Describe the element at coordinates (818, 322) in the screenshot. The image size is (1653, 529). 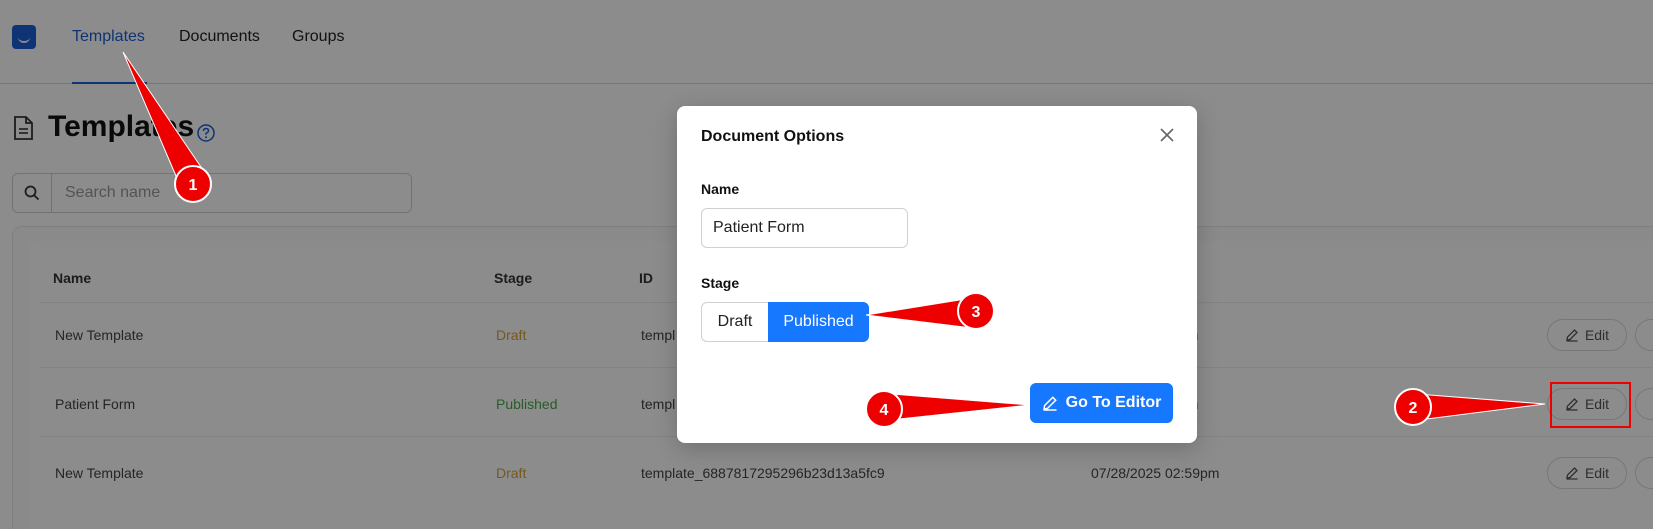
I see `stage-option-published: Published` at that location.